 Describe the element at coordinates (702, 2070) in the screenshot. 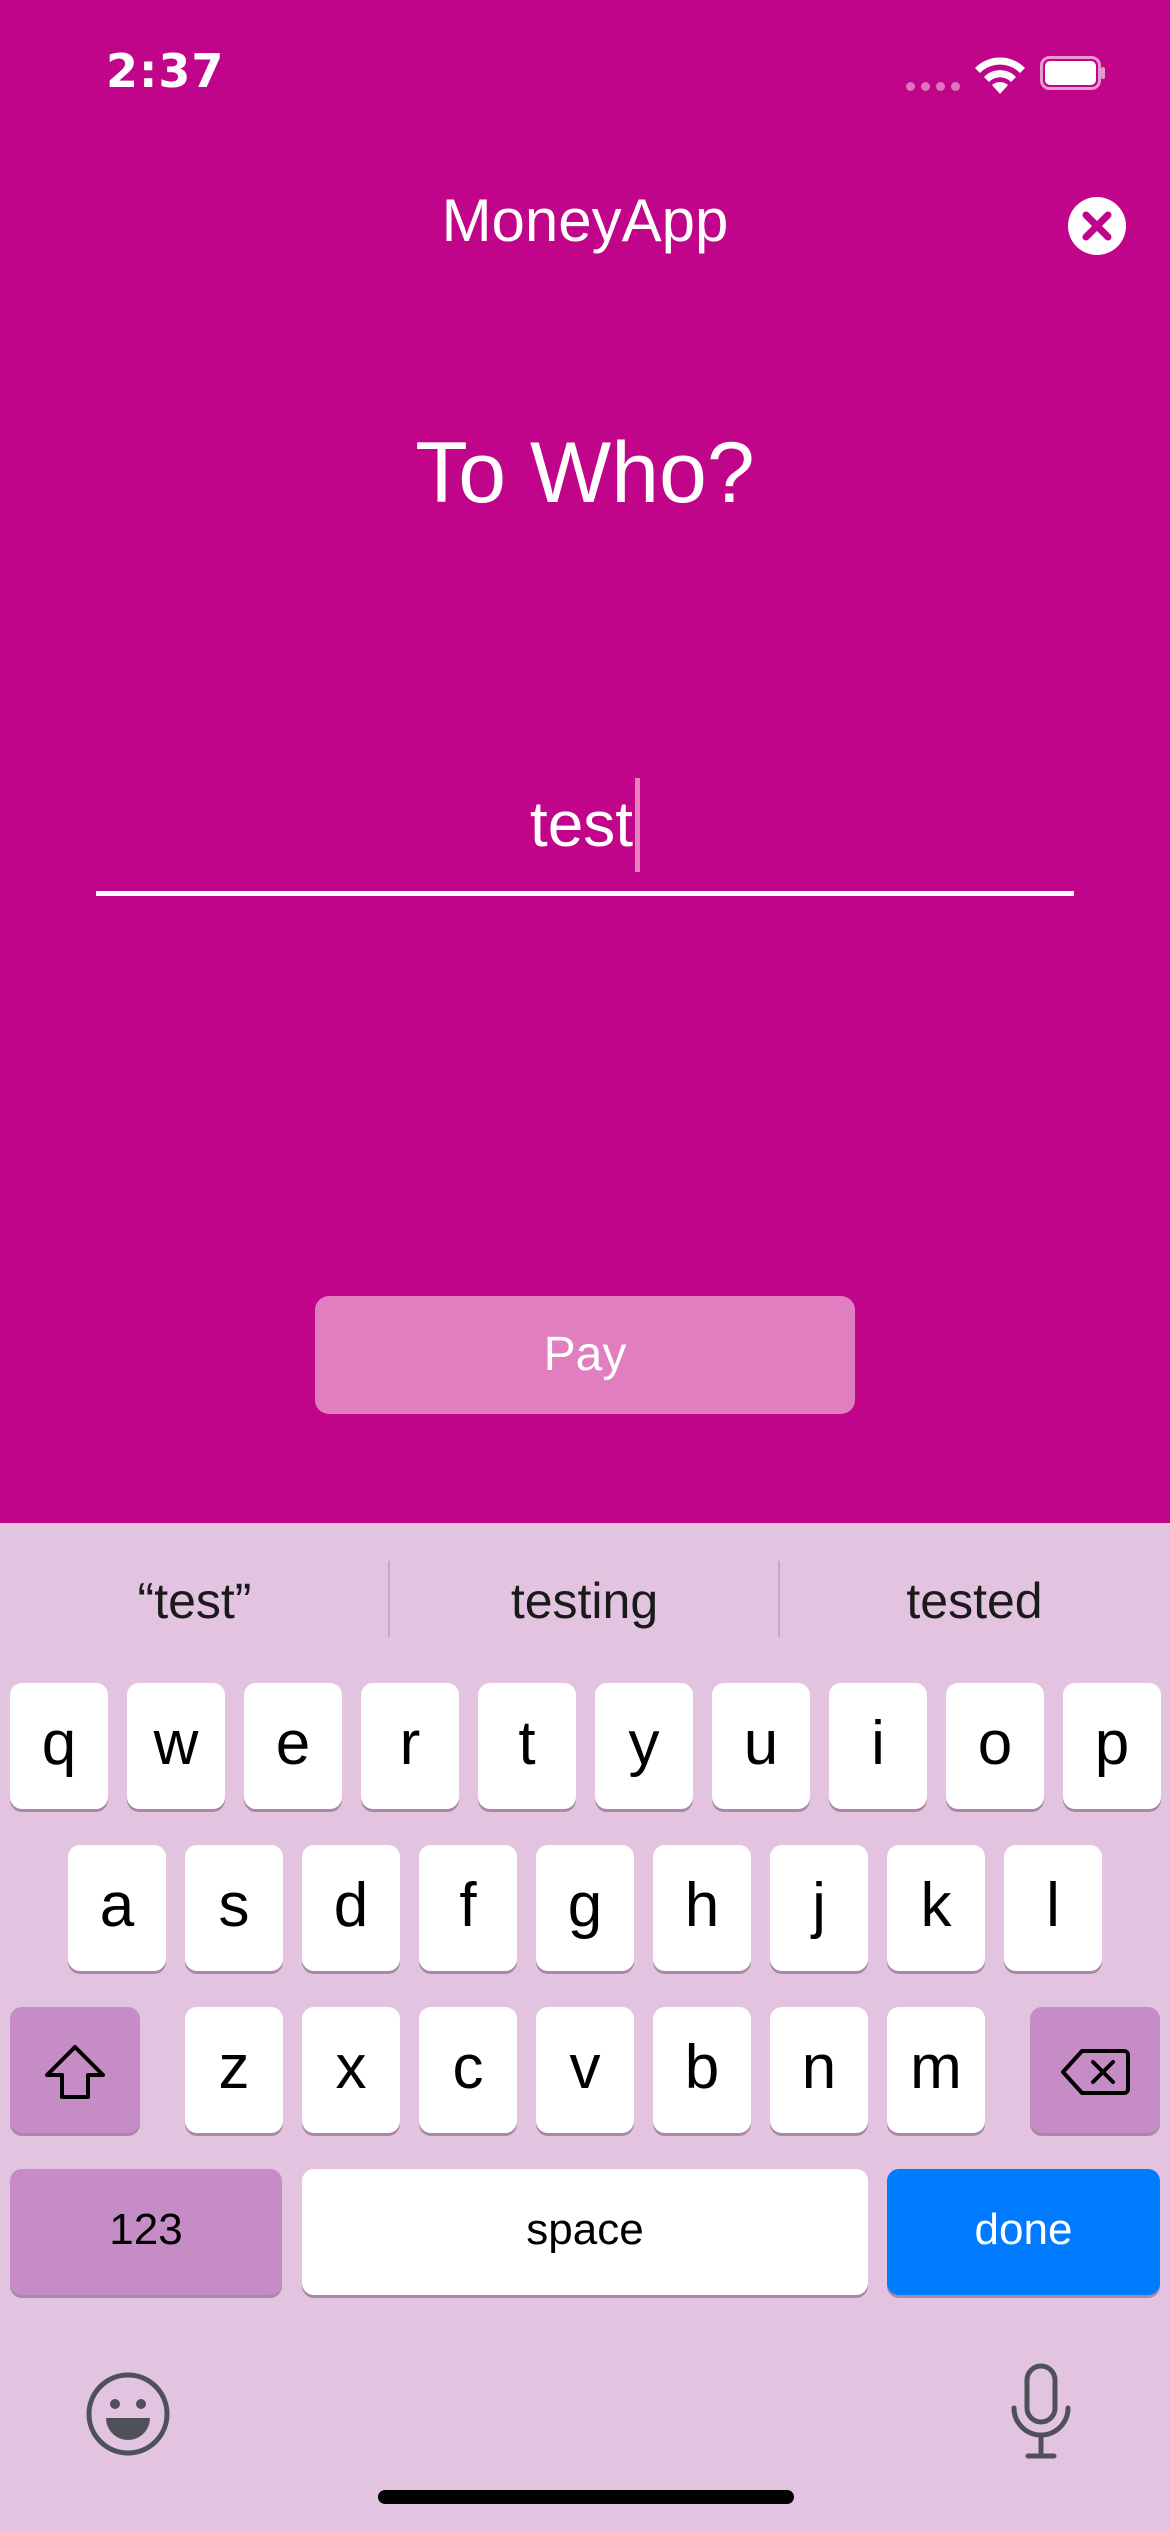

I see `key-b: b` at that location.